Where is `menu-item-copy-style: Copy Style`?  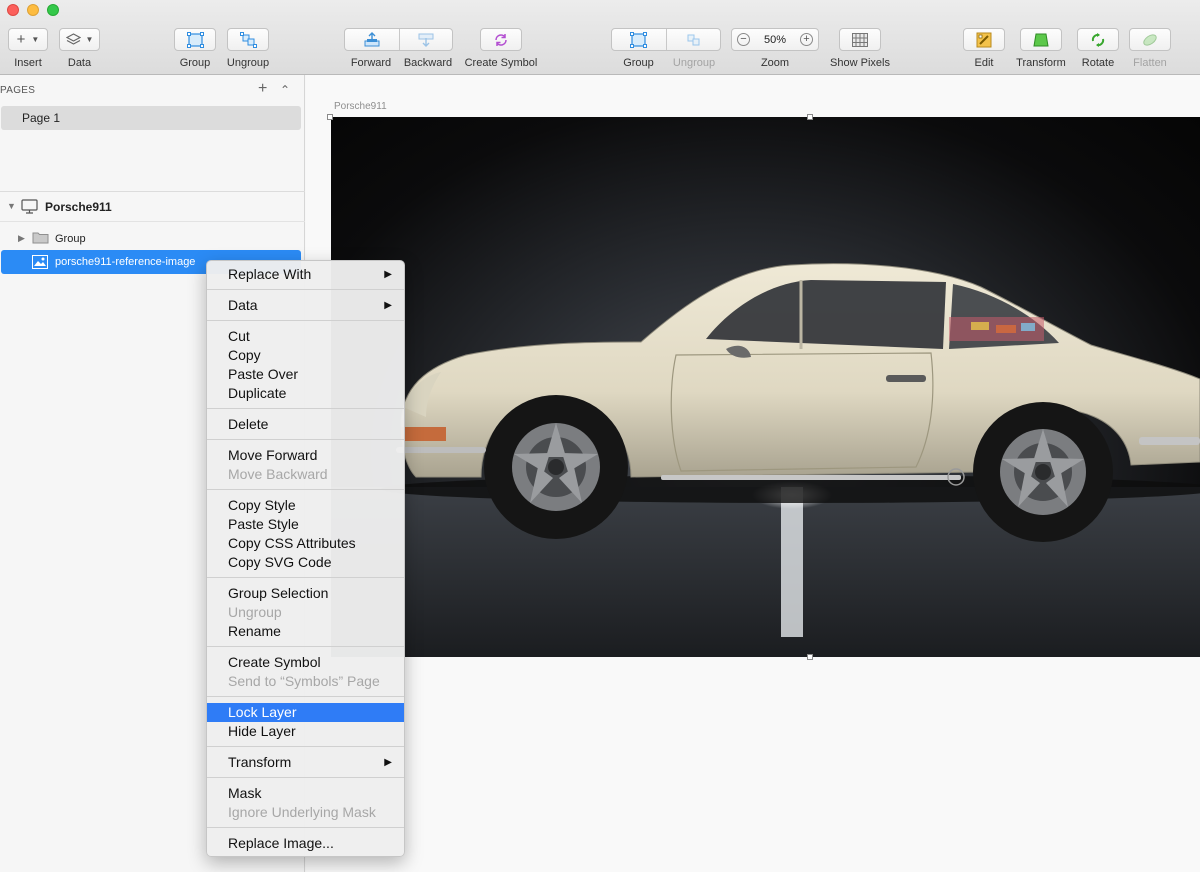 menu-item-copy-style: Copy Style is located at coordinates (305, 505).